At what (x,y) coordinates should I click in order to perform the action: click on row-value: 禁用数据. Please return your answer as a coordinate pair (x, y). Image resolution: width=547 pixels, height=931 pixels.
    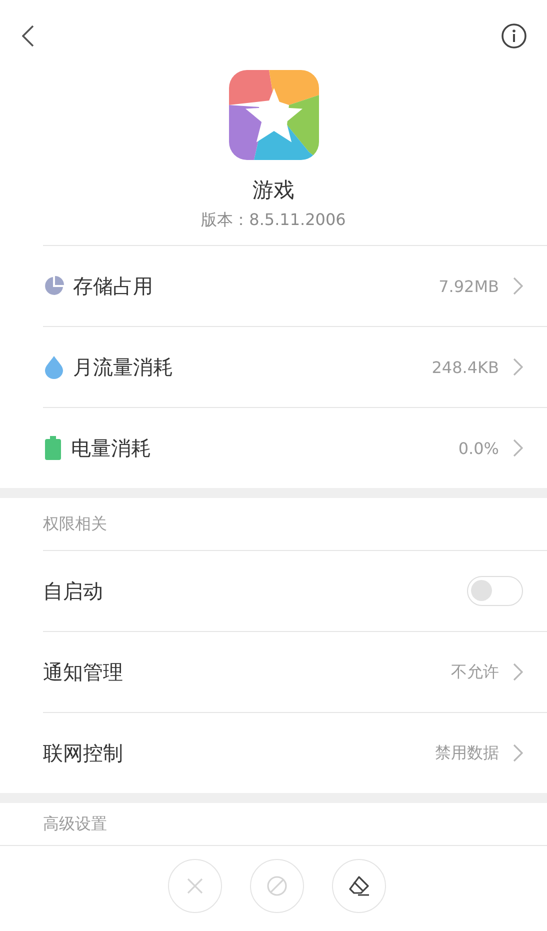
    Looking at the image, I should click on (467, 753).